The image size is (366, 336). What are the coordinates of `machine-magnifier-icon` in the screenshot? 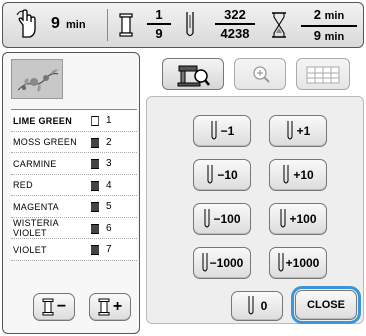 It's located at (193, 76).